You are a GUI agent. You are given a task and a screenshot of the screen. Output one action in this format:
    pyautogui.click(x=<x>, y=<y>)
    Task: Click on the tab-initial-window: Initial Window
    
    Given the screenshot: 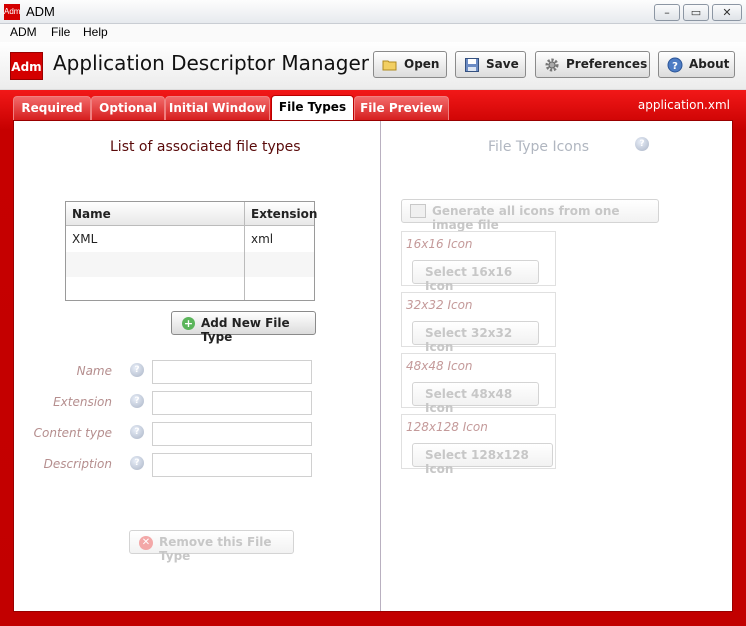 What is the action you would take?
    pyautogui.click(x=217, y=108)
    